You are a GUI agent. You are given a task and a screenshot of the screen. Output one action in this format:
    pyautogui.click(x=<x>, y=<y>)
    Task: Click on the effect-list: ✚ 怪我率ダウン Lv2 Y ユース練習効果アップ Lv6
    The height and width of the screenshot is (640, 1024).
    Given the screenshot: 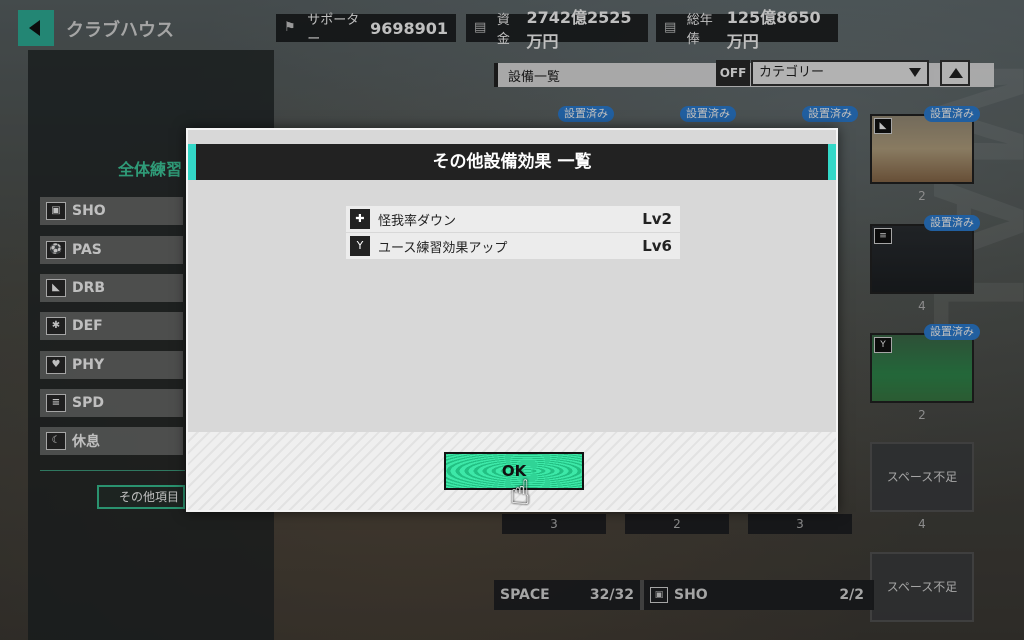 What is the action you would take?
    pyautogui.click(x=513, y=233)
    